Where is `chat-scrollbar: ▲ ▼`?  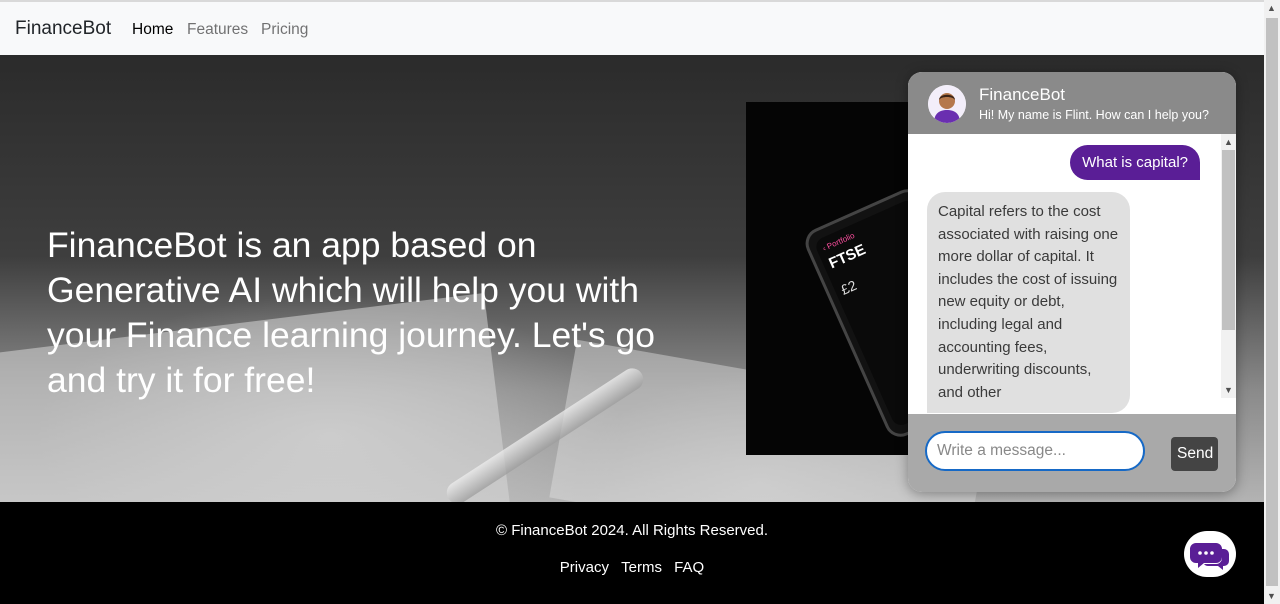 chat-scrollbar: ▲ ▼ is located at coordinates (1228, 266).